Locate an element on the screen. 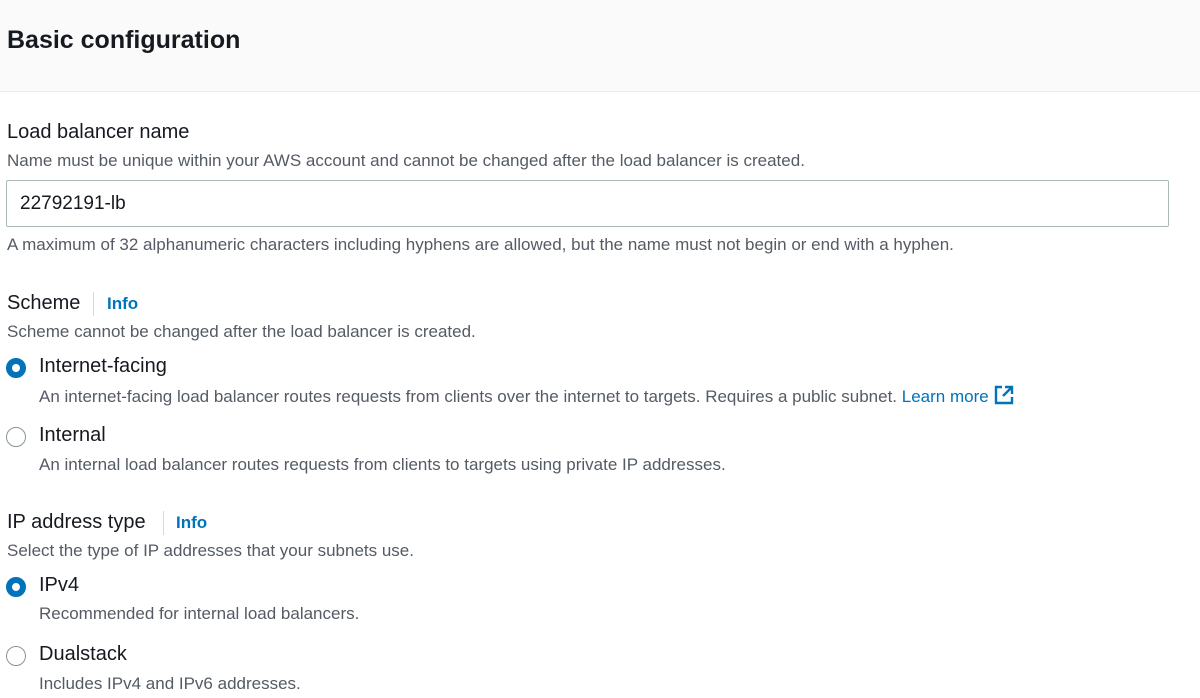  ip-type-ipv4-description: Recommended for internal load balancers. is located at coordinates (199, 613).